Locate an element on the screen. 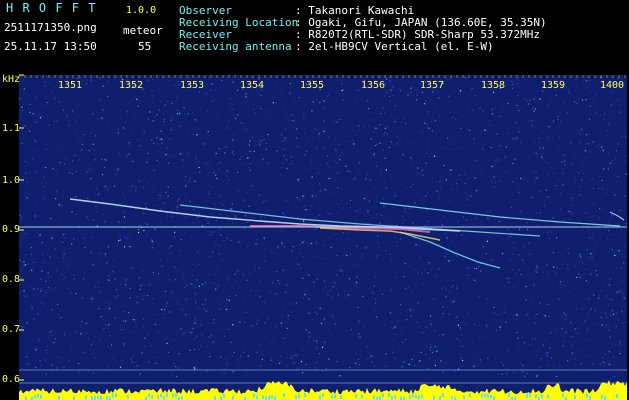 This screenshot has width=629, height=400. y-tick-label: 0.6 is located at coordinates (11, 379).